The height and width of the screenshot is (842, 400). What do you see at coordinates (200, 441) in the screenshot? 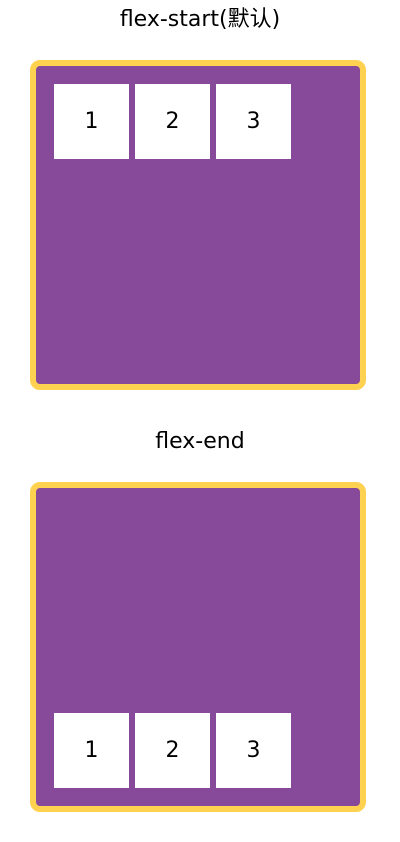
I see `flex-end-title: flex-end` at bounding box center [200, 441].